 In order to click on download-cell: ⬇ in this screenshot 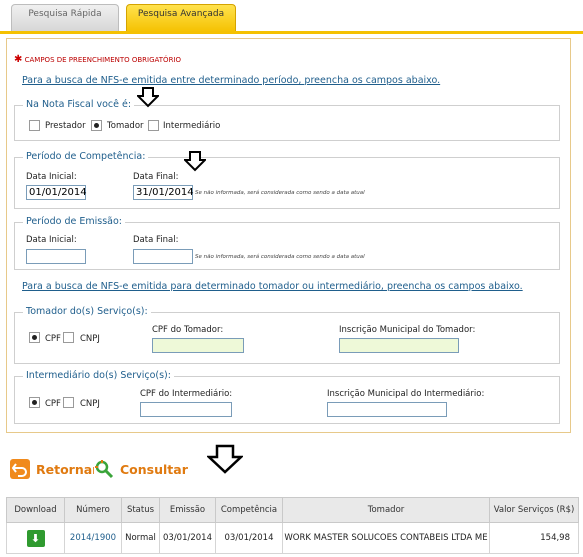, I will do `click(35, 538)`.